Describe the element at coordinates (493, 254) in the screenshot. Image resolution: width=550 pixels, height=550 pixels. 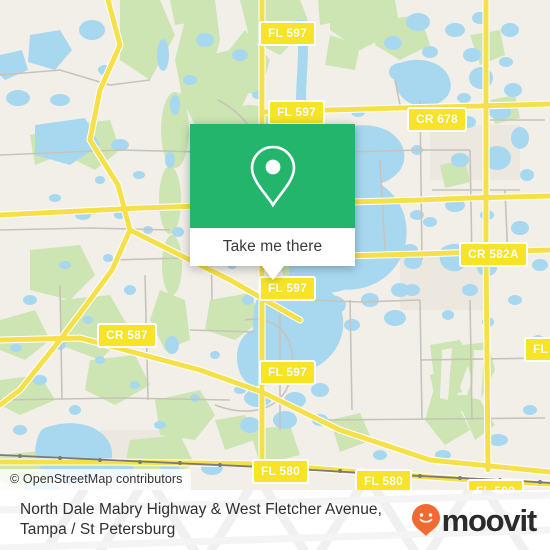
I see `road-shield-cr582a: CR 582A` at that location.